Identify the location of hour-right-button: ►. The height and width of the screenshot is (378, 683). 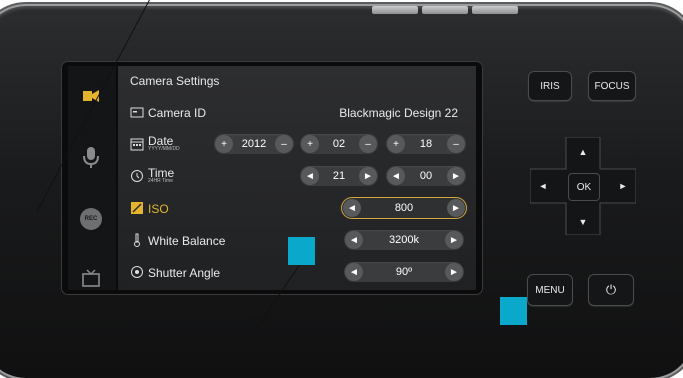
(368, 176).